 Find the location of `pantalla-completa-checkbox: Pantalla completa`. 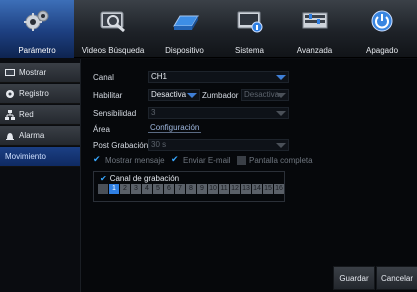

pantalla-completa-checkbox: Pantalla completa is located at coordinates (275, 160).